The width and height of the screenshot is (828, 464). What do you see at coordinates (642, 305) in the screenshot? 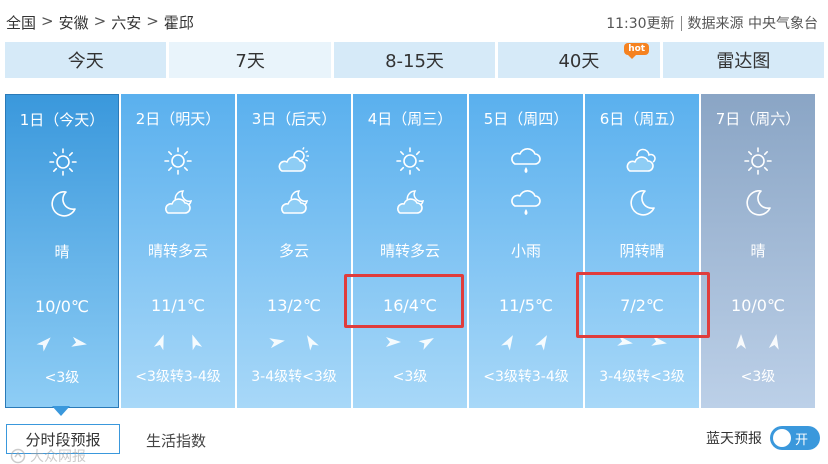
I see `day-temperature: 7/2℃` at bounding box center [642, 305].